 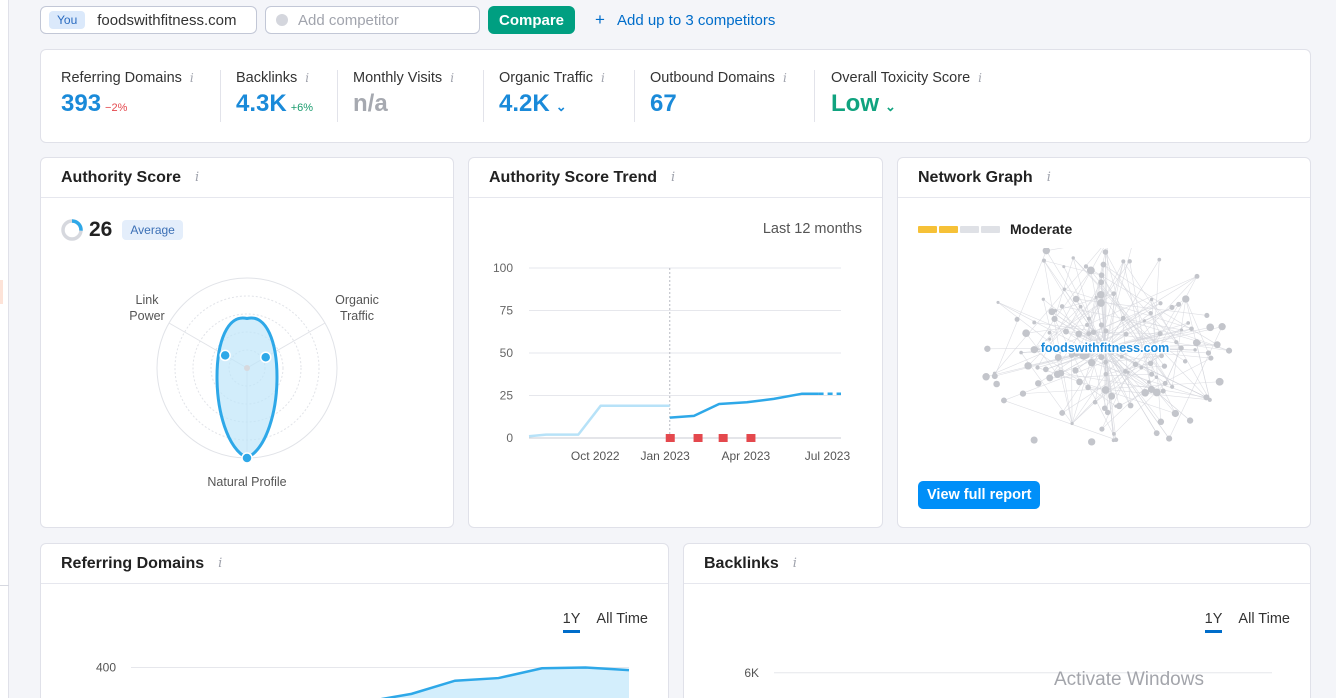 I want to click on add-competitor-input, so click(x=383, y=20).